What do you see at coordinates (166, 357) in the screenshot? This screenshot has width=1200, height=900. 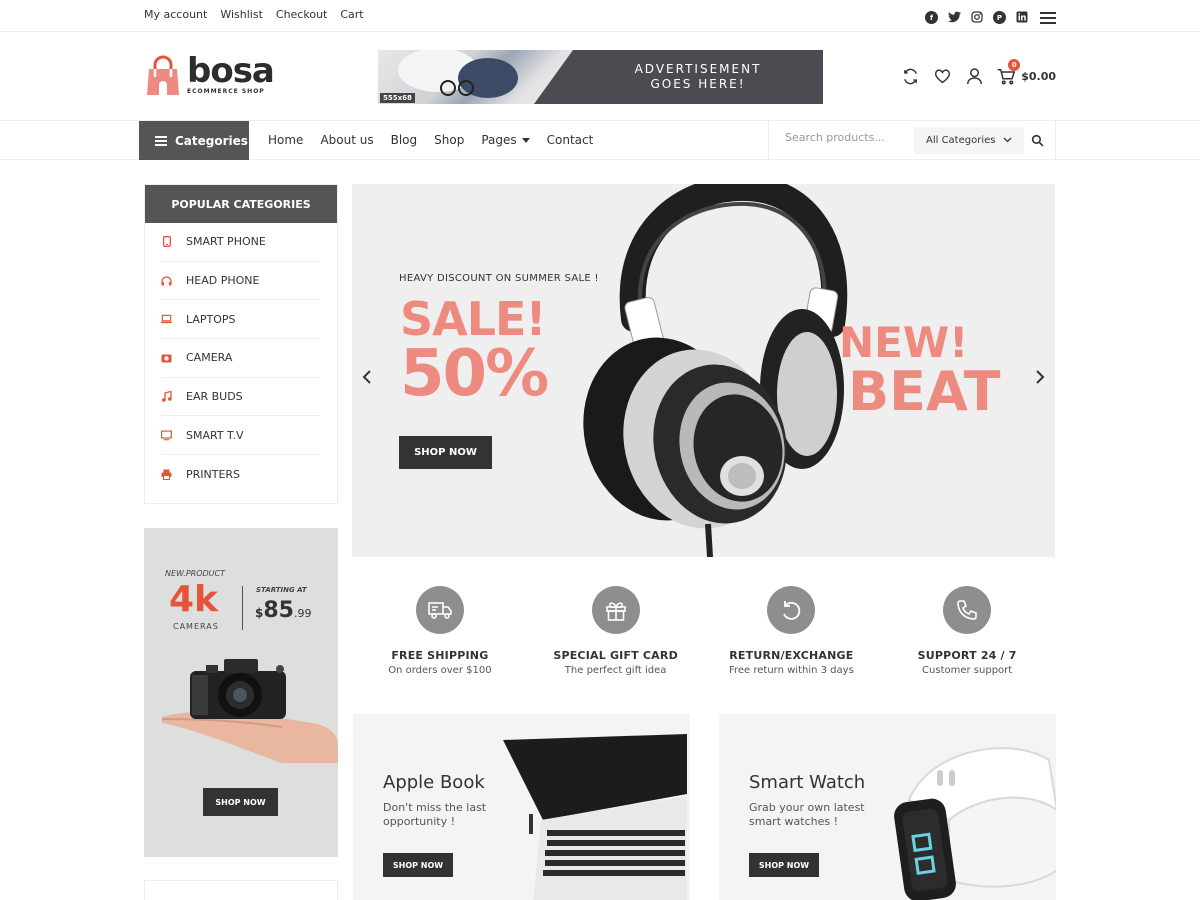 I see `camera-icon` at bounding box center [166, 357].